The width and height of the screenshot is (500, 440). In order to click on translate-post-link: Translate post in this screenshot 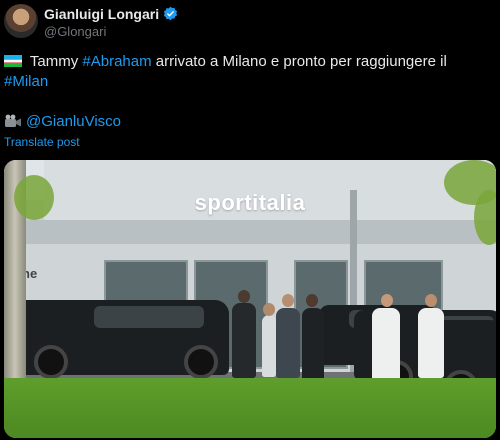, I will do `click(42, 142)`.